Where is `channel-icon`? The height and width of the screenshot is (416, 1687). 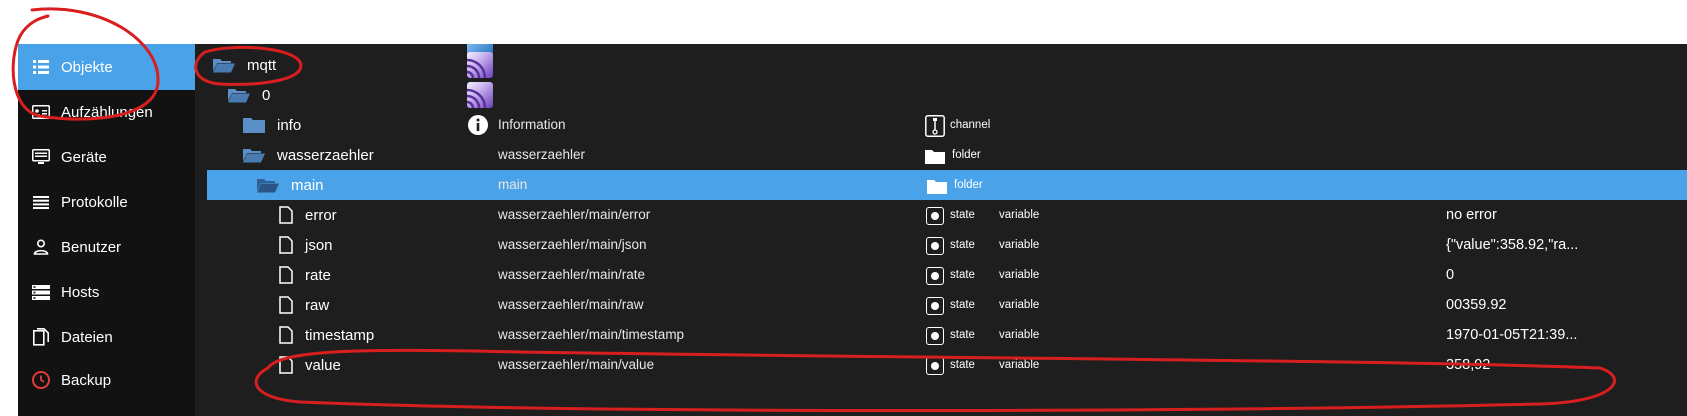 channel-icon is located at coordinates (935, 126).